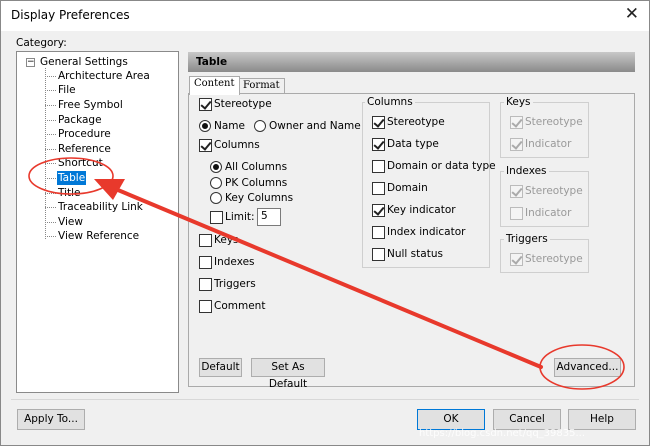 The height and width of the screenshot is (446, 650). I want to click on tree-item-general-settings: General Settings, so click(84, 62).